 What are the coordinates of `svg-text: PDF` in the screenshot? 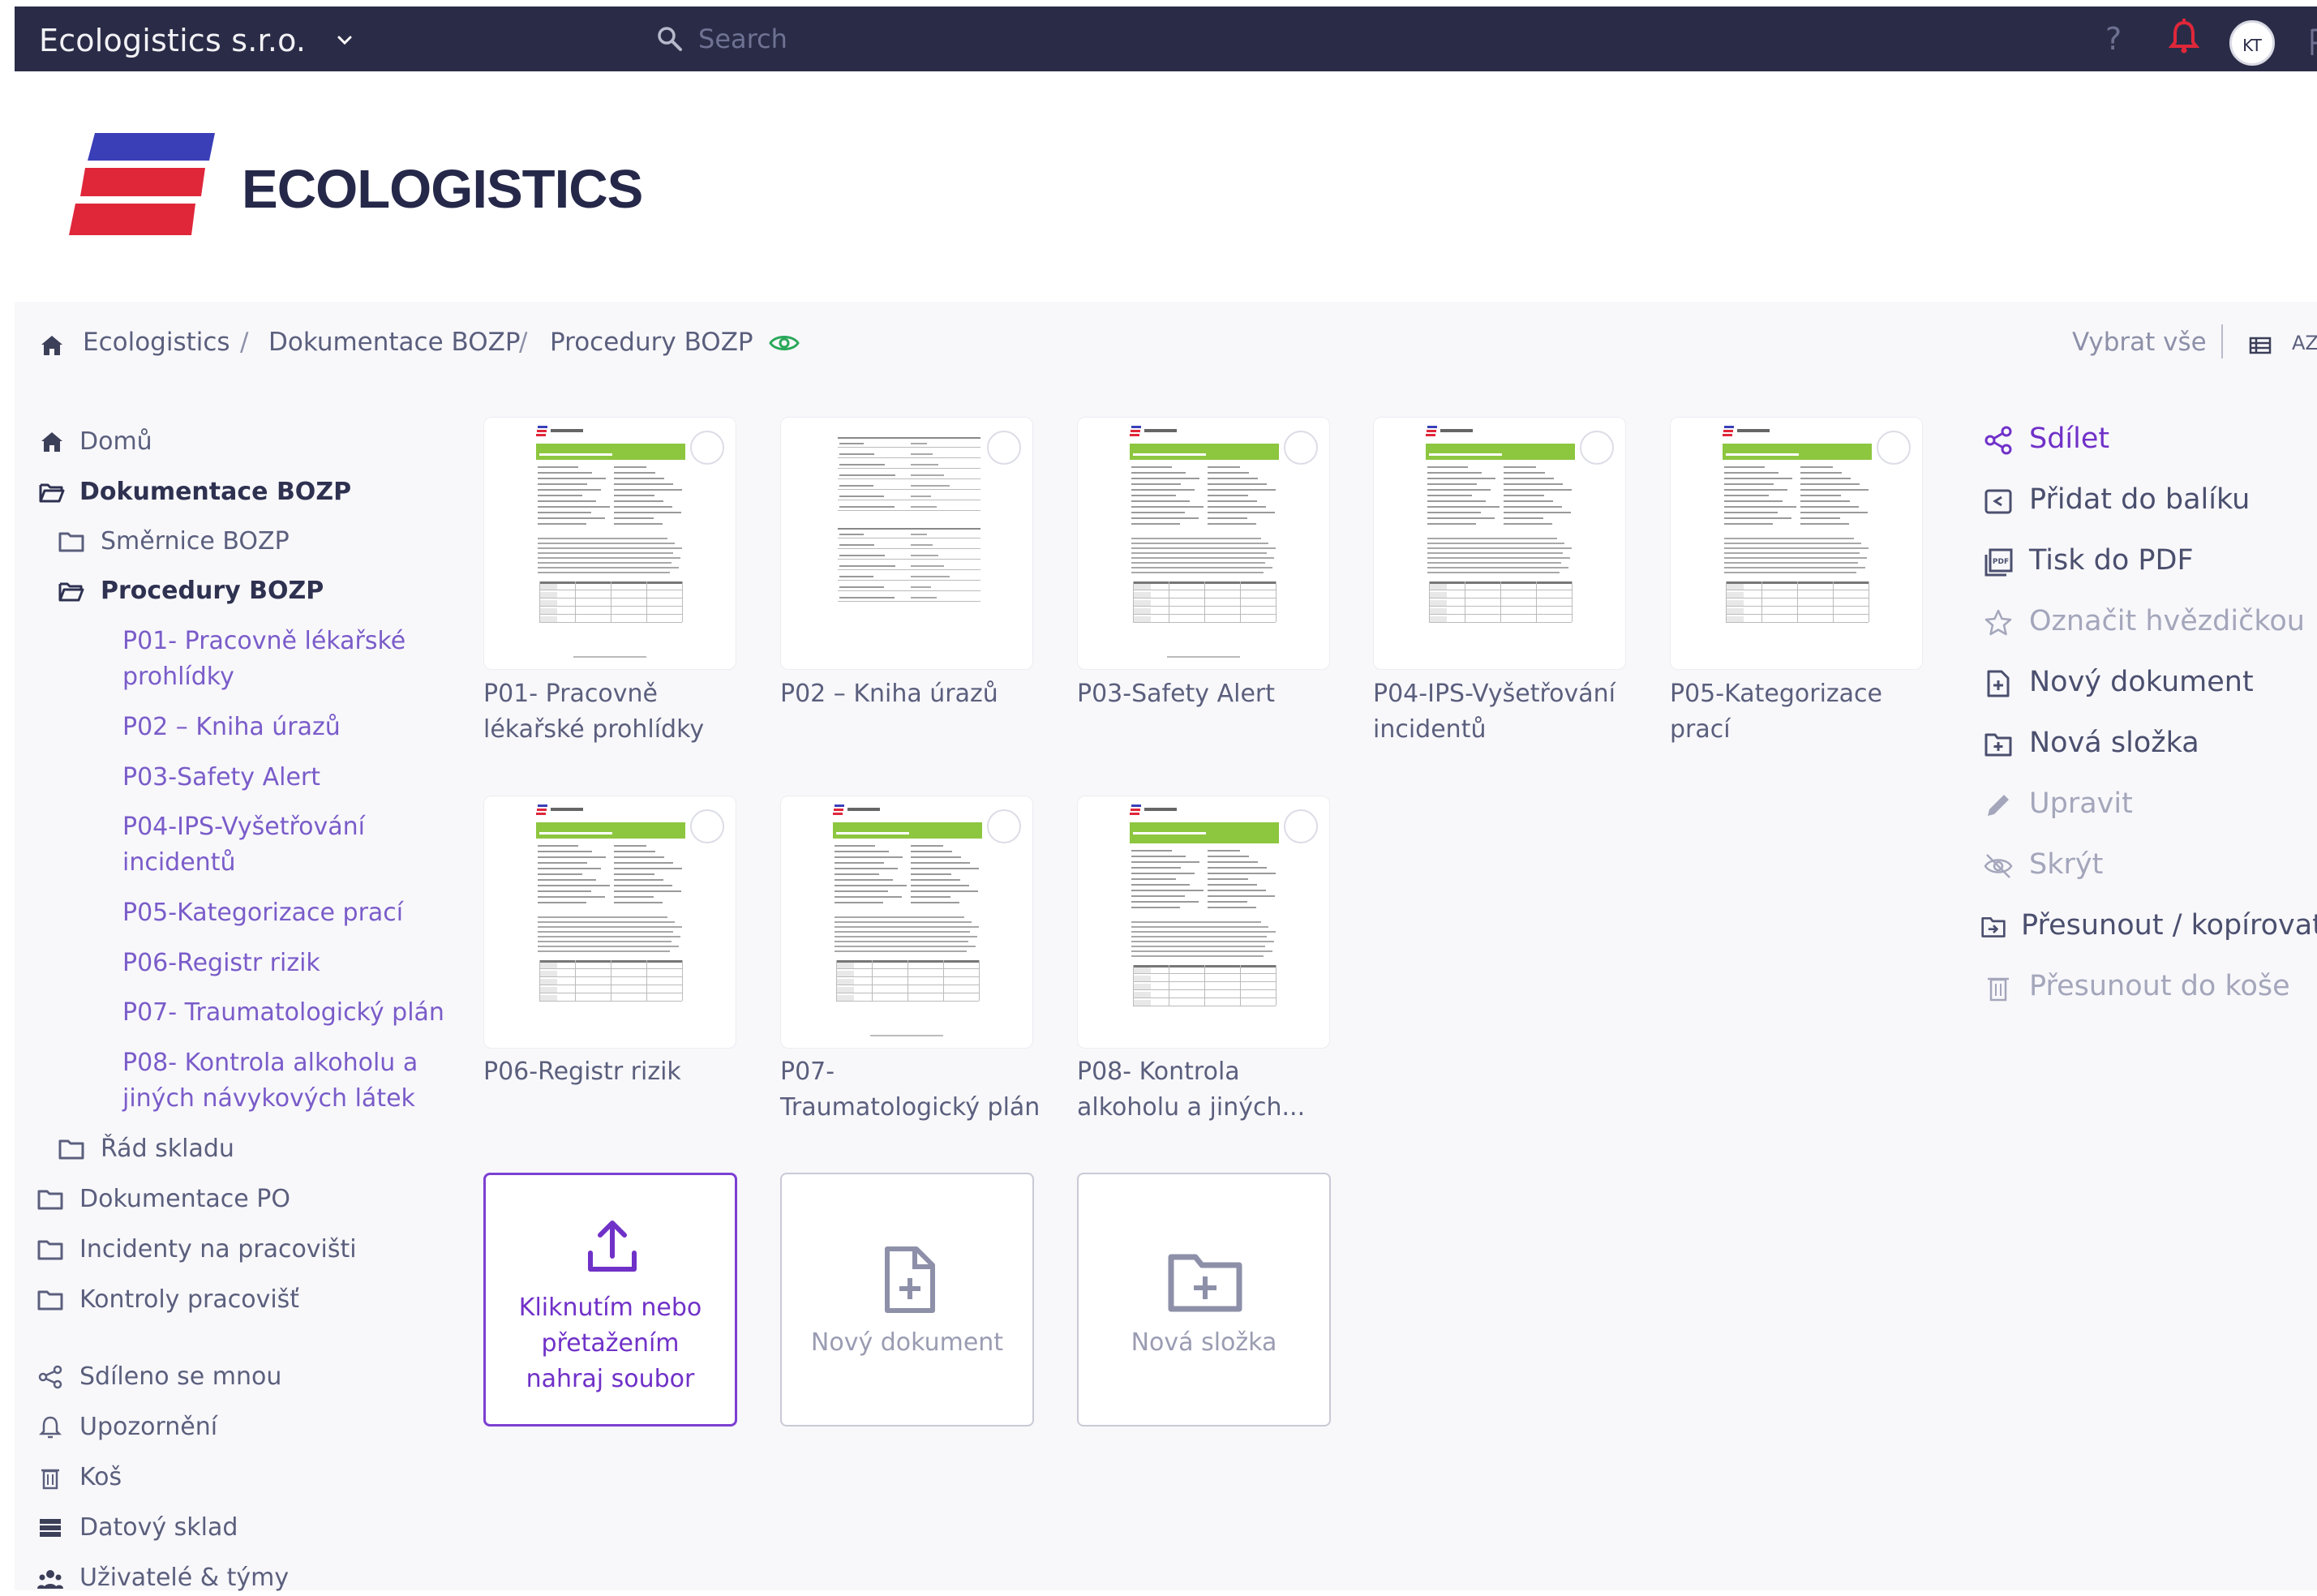 It's located at (2001, 562).